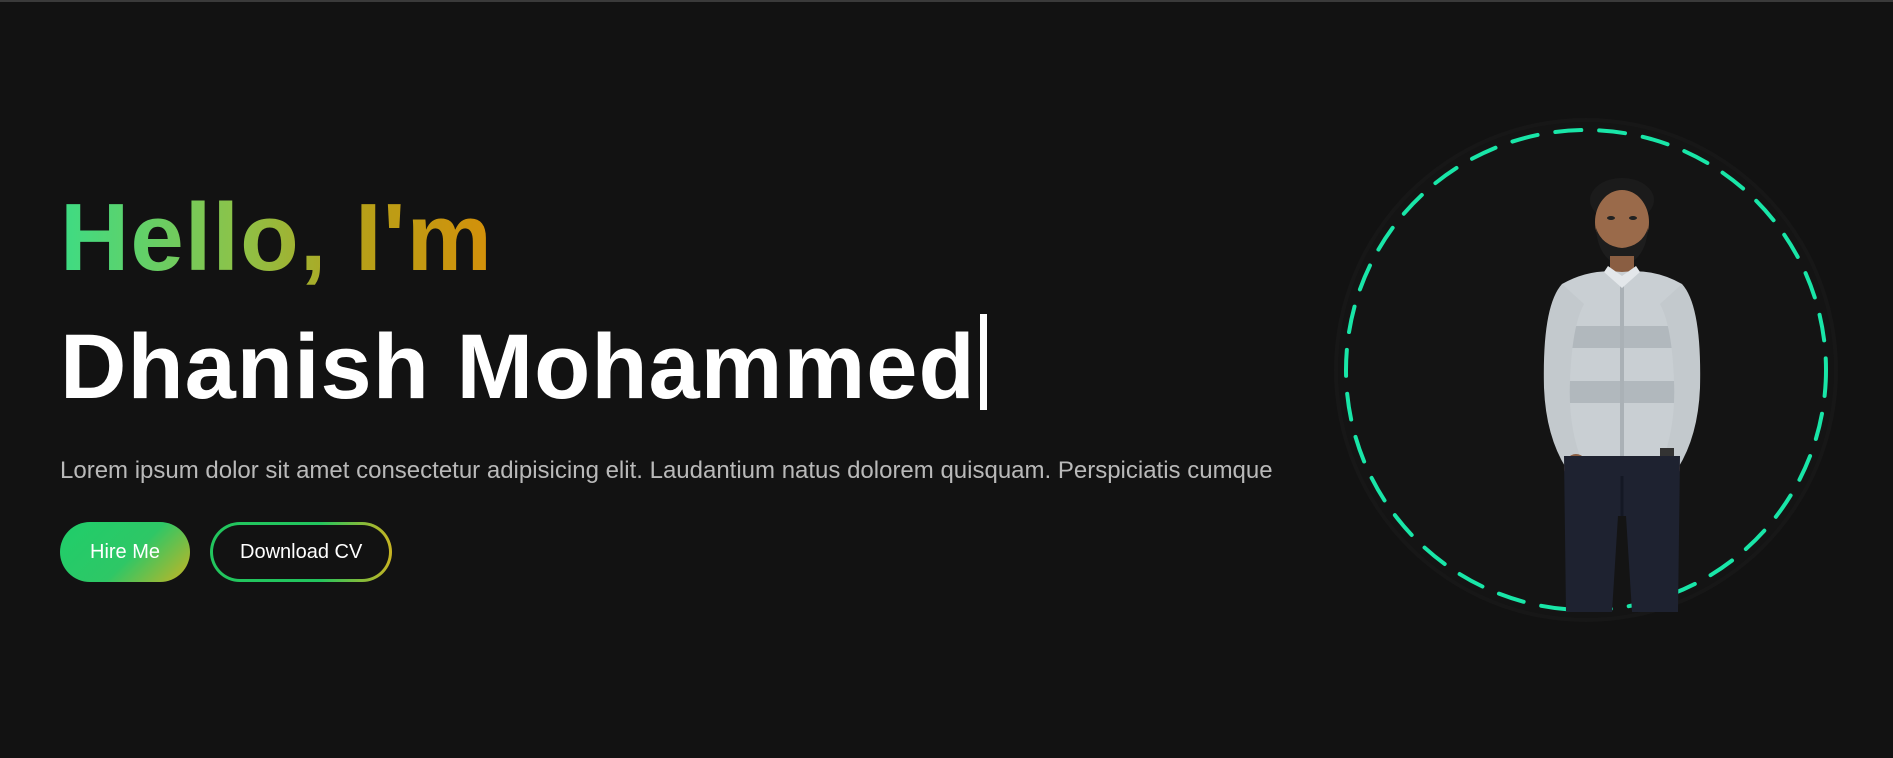 This screenshot has height=758, width=1893. I want to click on greeting-heading: Hello, I'm, so click(276, 238).